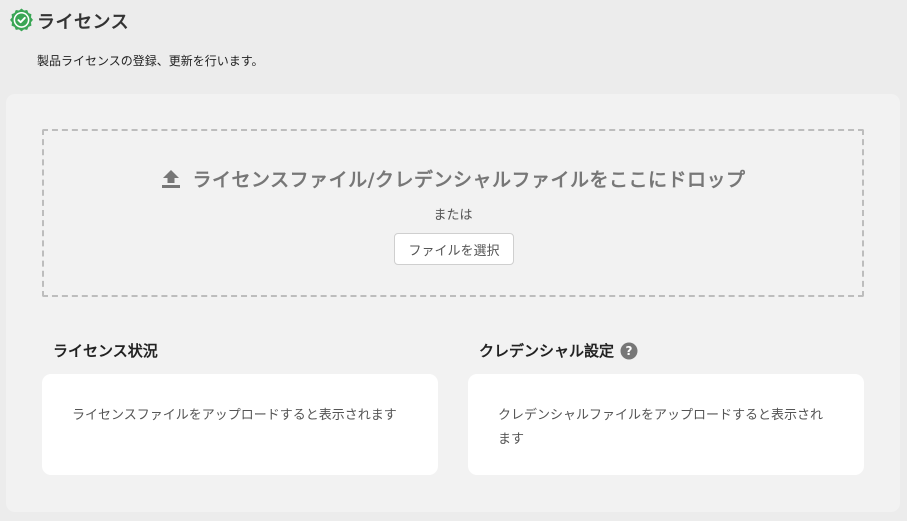 The image size is (907, 521). What do you see at coordinates (21, 20) in the screenshot?
I see `check-badge-icon` at bounding box center [21, 20].